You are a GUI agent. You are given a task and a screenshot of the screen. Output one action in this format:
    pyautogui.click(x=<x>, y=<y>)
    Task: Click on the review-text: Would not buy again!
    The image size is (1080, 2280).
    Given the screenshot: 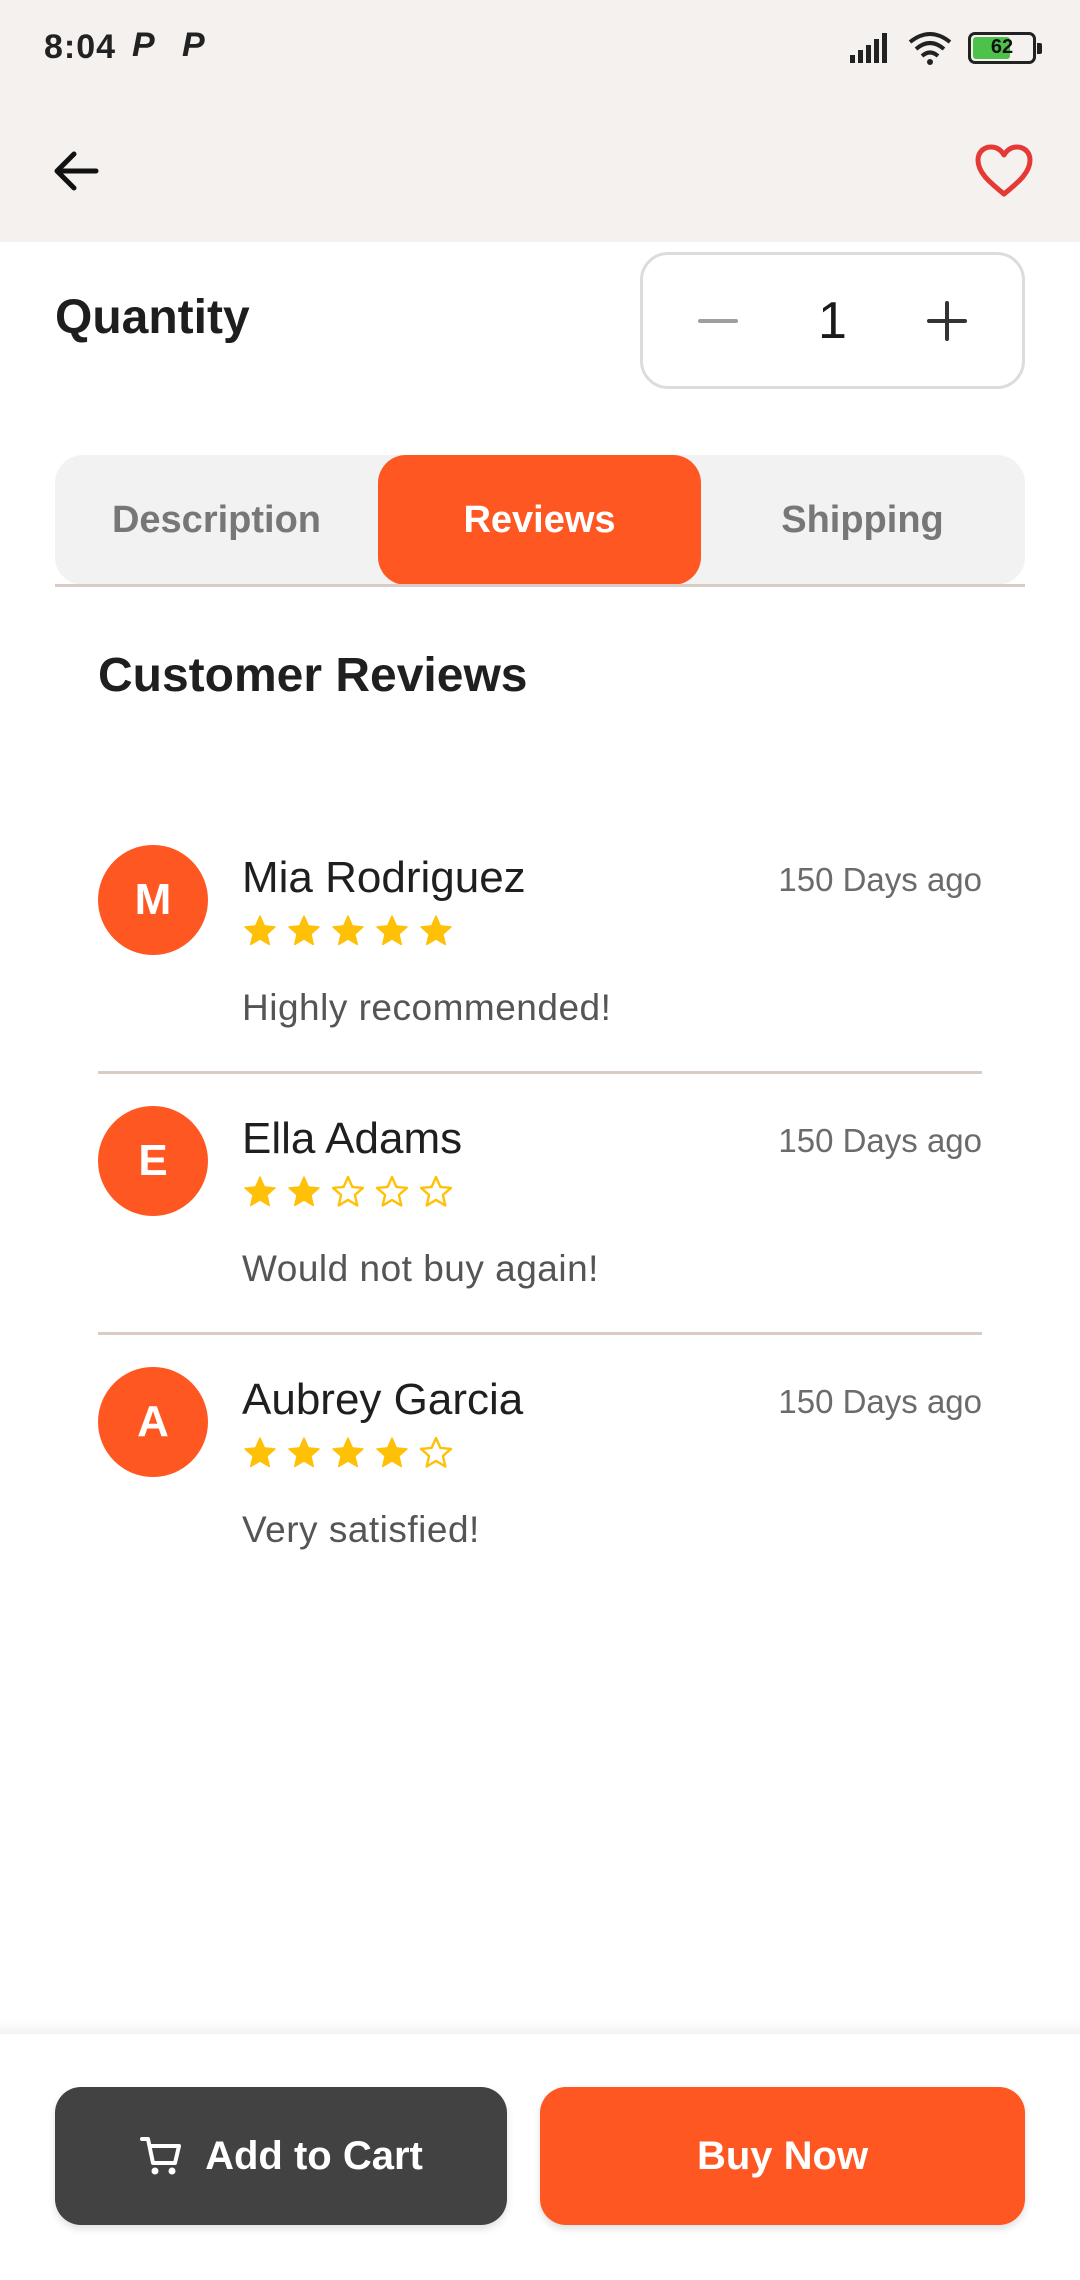 What is the action you would take?
    pyautogui.click(x=420, y=1268)
    